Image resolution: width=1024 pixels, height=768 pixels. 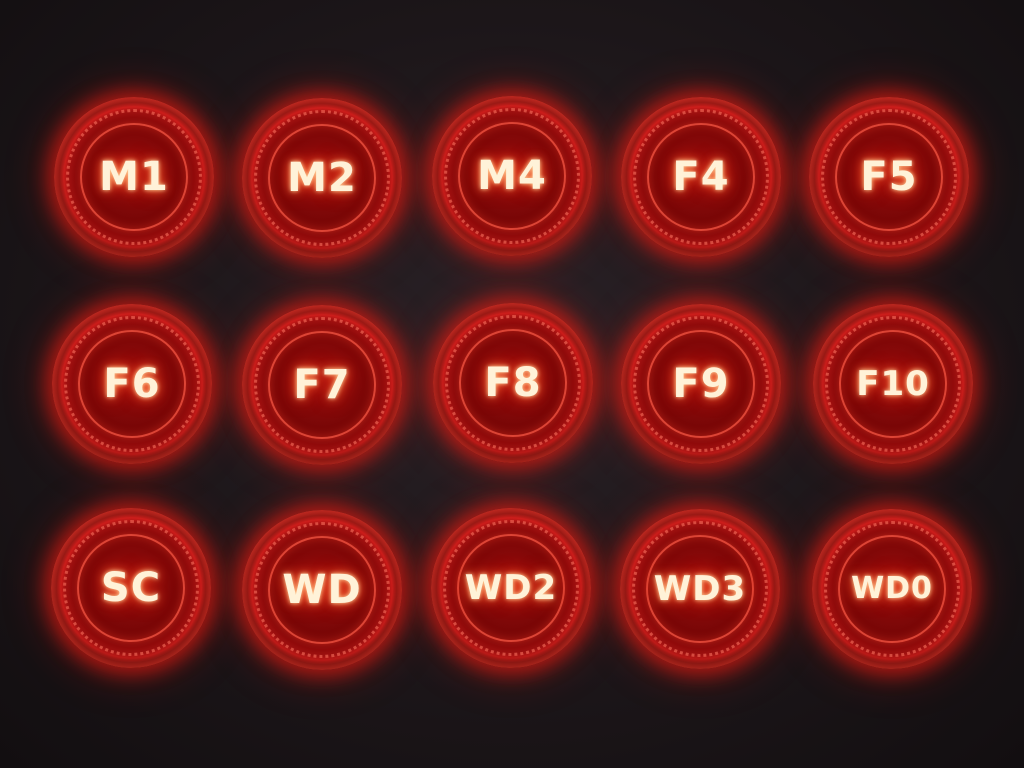 I want to click on button-f7: F7, so click(x=322, y=385).